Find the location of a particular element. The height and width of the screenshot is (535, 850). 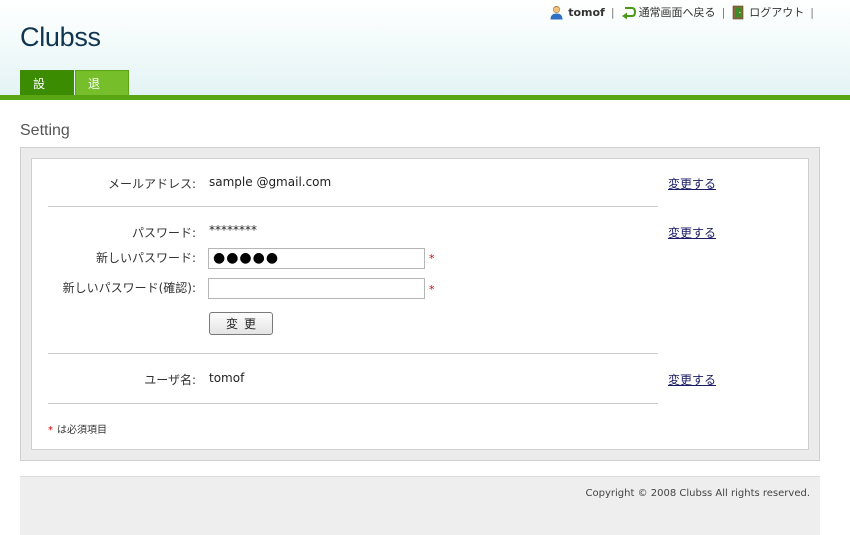

tab-withdraw: 退会 is located at coordinates (102, 93).